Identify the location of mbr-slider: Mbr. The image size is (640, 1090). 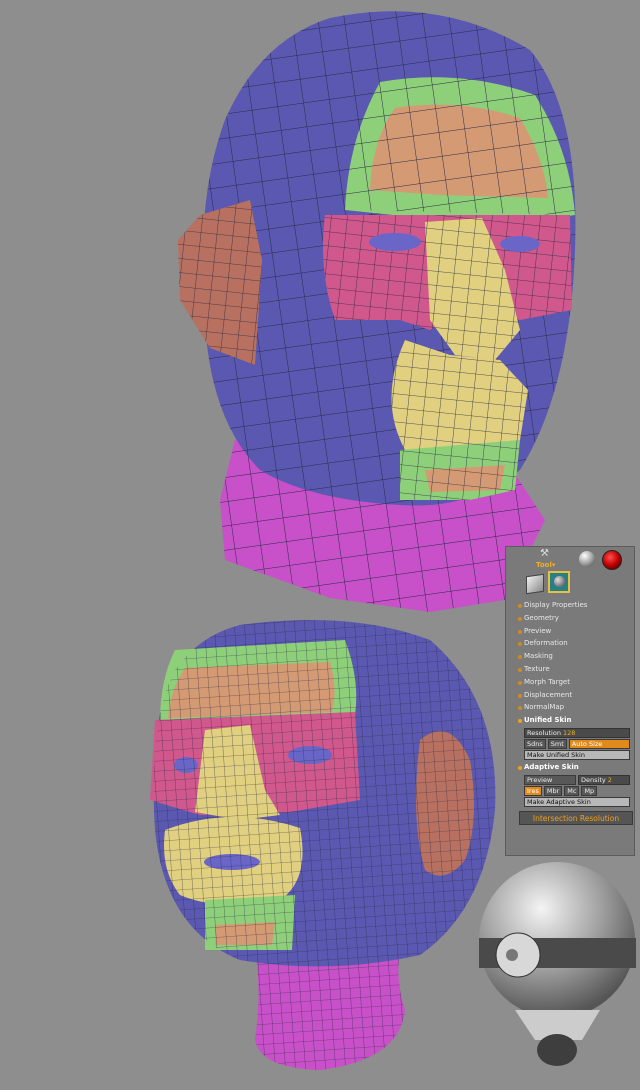
(553, 790).